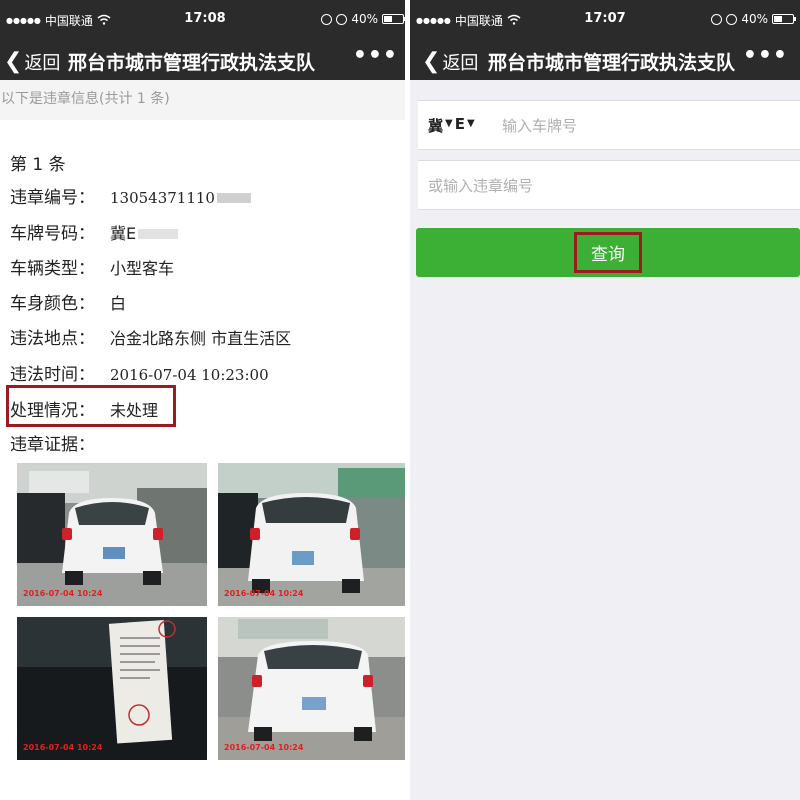 Image resolution: width=800 pixels, height=800 pixels. I want to click on field-value: 冶金北路东侧 市直生活区, so click(201, 338).